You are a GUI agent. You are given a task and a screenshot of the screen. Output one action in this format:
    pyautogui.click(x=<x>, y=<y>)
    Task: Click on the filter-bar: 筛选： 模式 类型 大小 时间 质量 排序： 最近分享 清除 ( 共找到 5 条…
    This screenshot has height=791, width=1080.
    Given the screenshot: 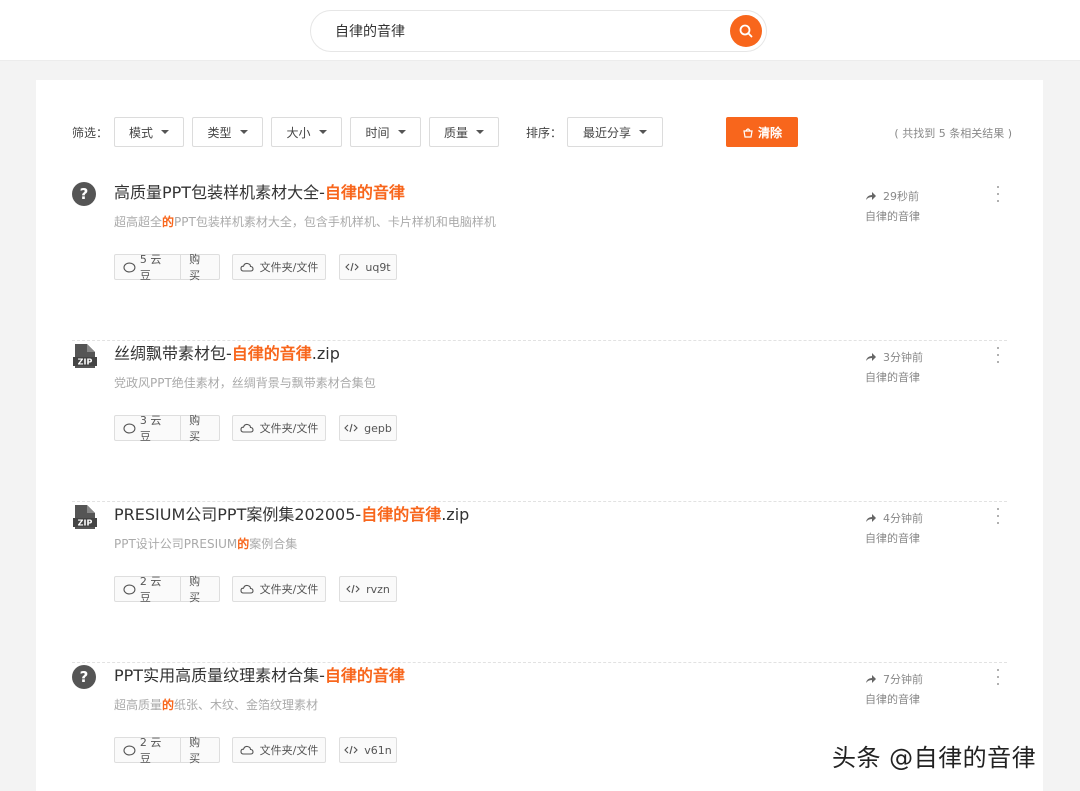 What is the action you would take?
    pyautogui.click(x=542, y=132)
    